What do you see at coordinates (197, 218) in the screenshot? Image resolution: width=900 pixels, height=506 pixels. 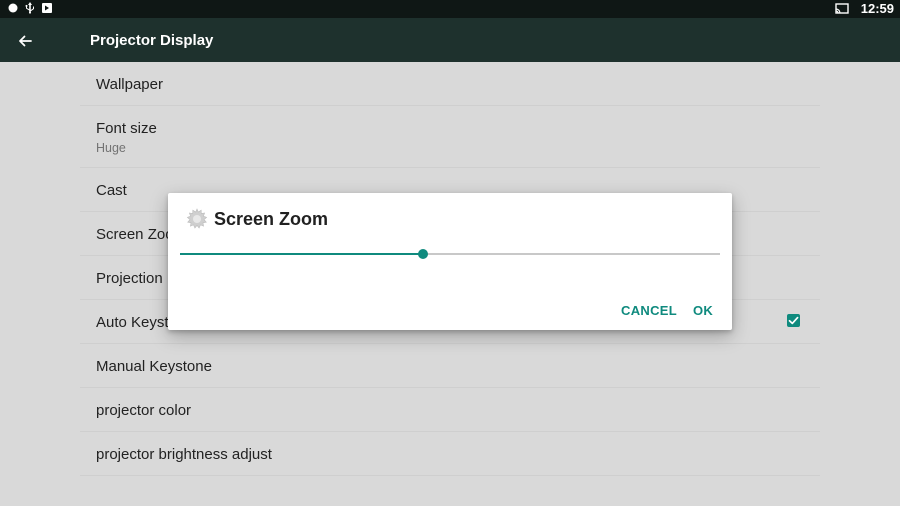 I see `gear-icon` at bounding box center [197, 218].